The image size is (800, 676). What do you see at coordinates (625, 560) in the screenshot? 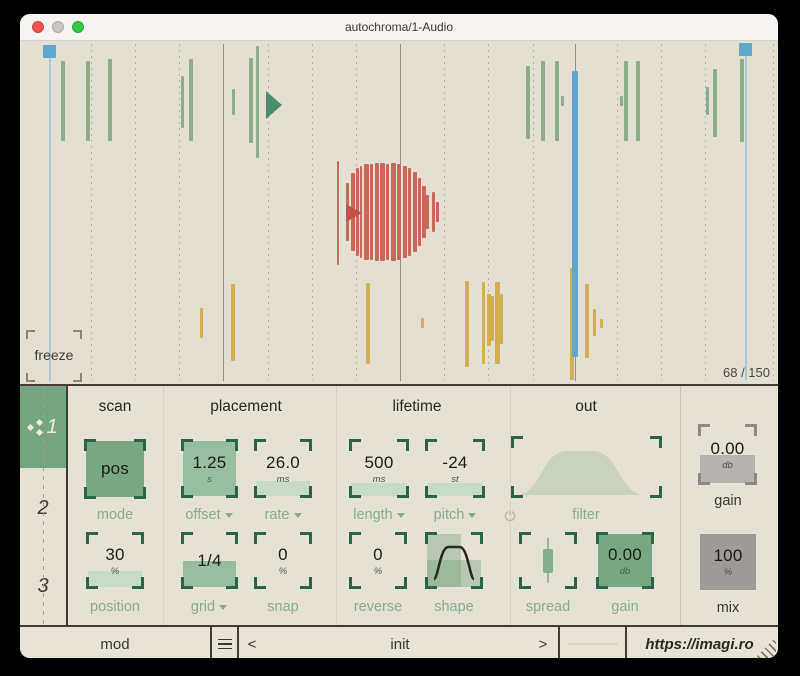
I see `out-gain-control: 0.00 db` at bounding box center [625, 560].